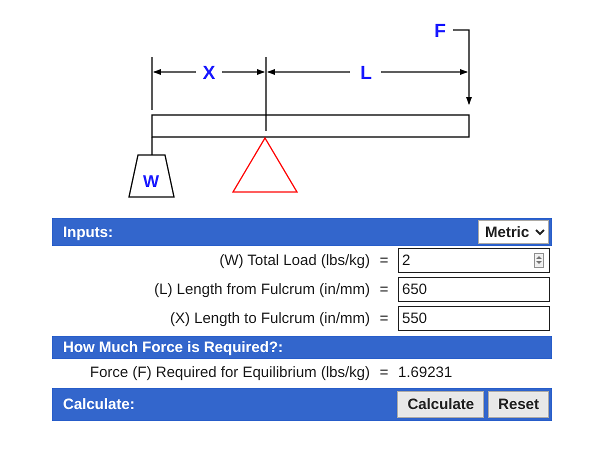  I want to click on weight-label: W, so click(151, 181).